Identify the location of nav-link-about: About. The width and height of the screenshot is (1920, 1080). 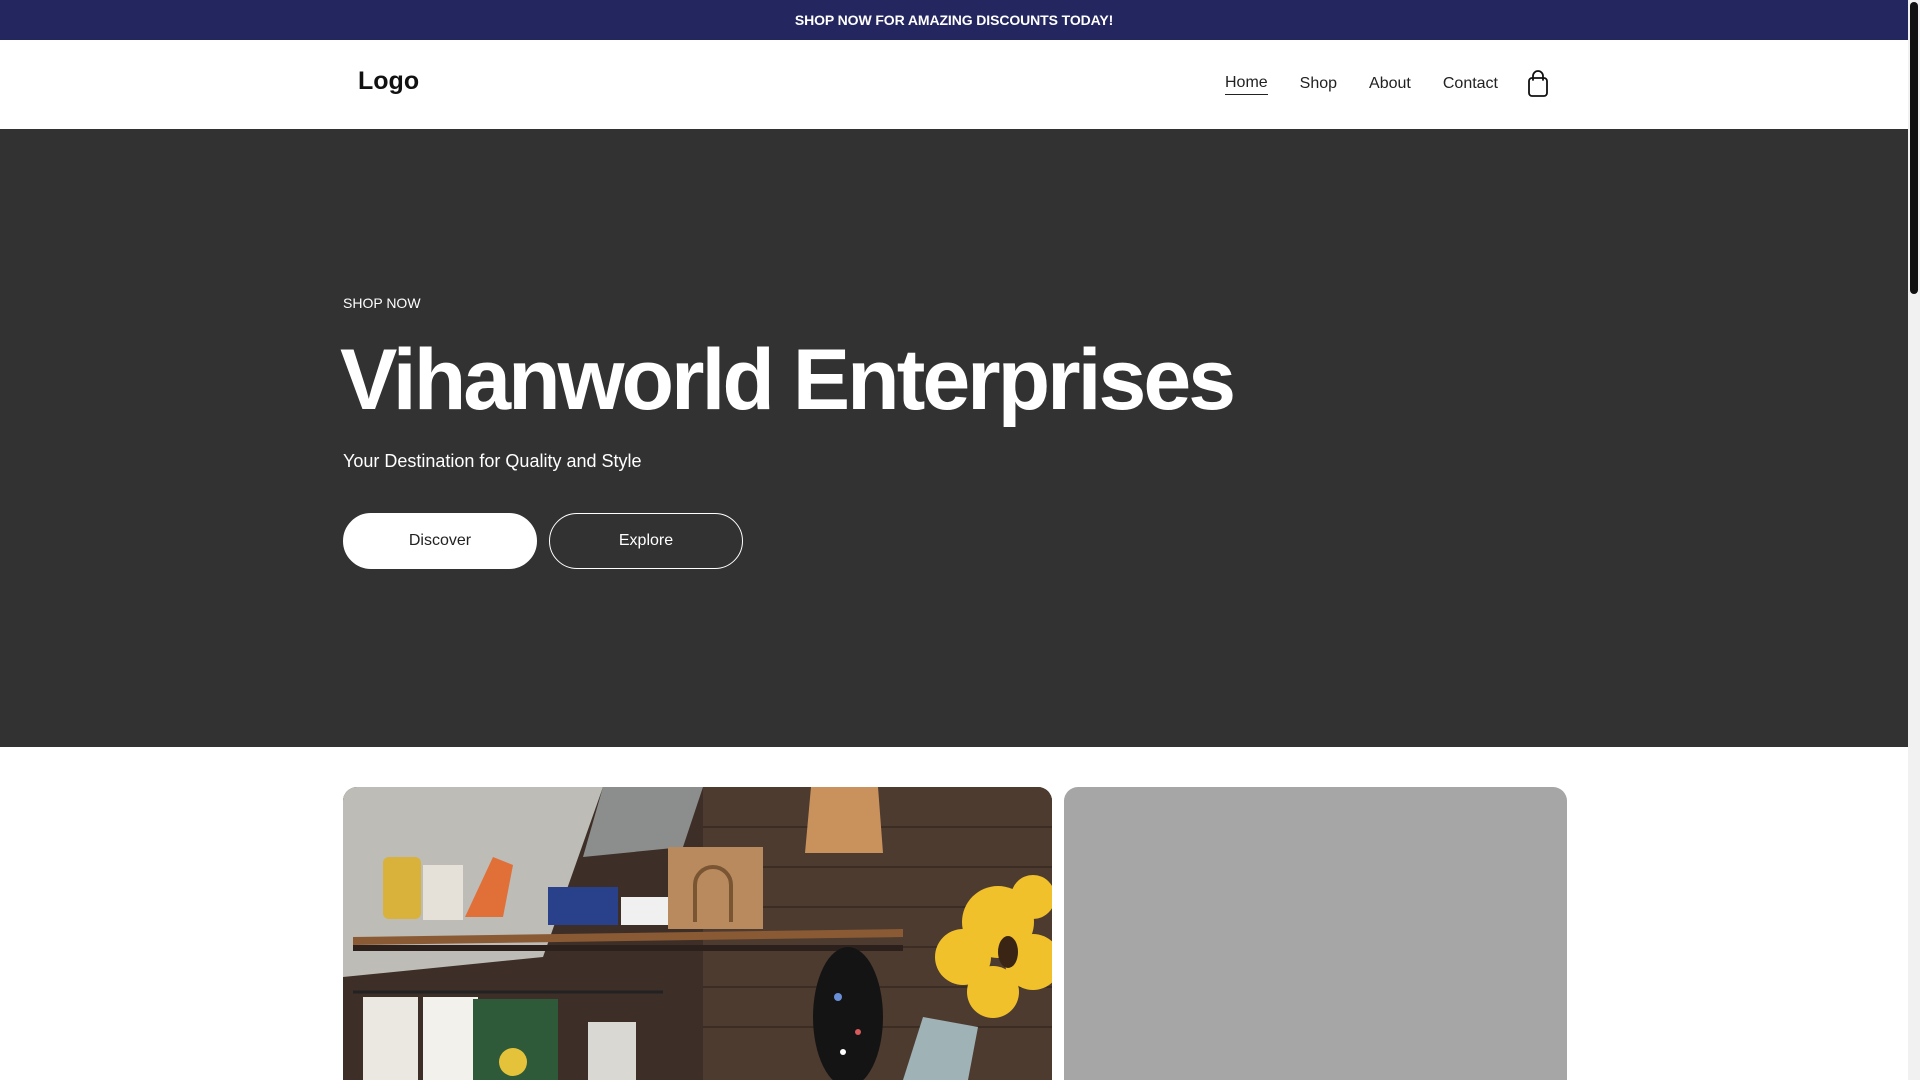
(1390, 85).